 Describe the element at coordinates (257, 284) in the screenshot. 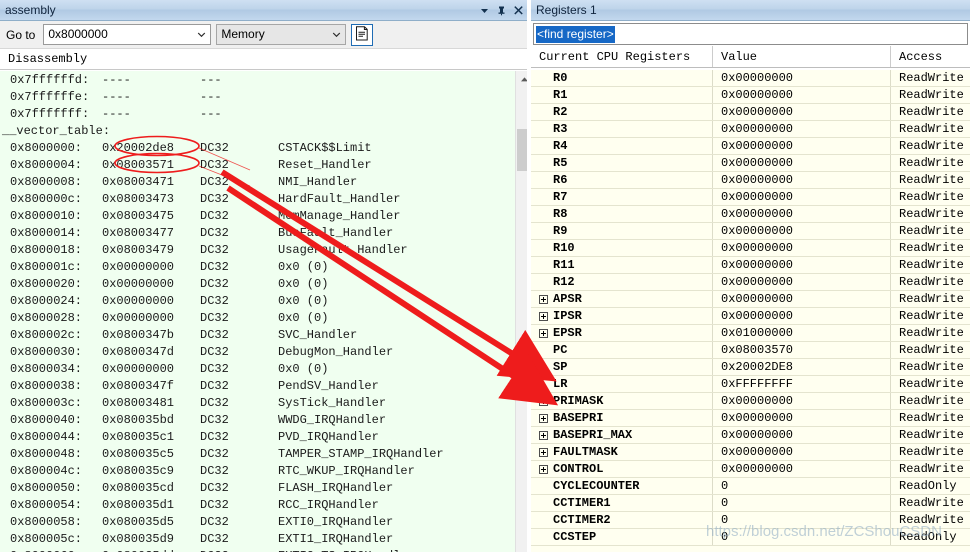

I see `disassembly-row: 0x8000020: 0x00000000 DC32 0x0 (0)` at that location.